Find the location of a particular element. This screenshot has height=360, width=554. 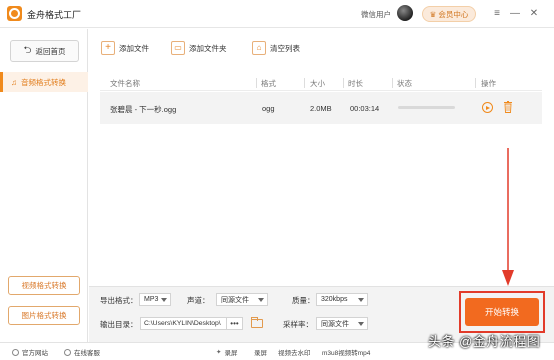

record-link: ✦ 录屏 is located at coordinates (226, 352).